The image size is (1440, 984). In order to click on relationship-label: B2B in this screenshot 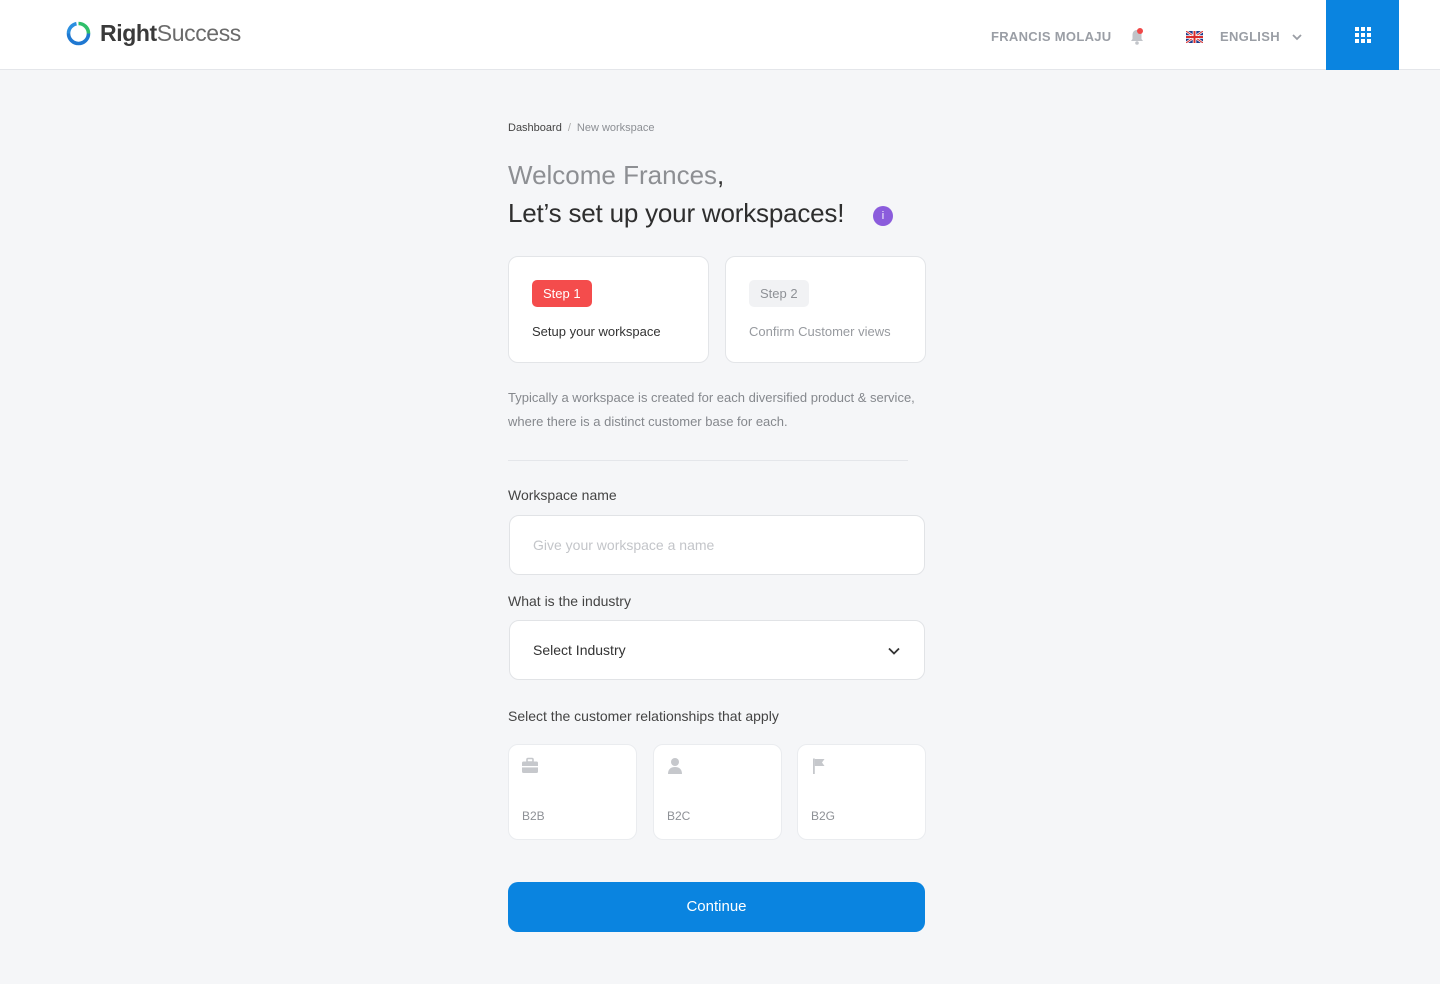, I will do `click(533, 816)`.